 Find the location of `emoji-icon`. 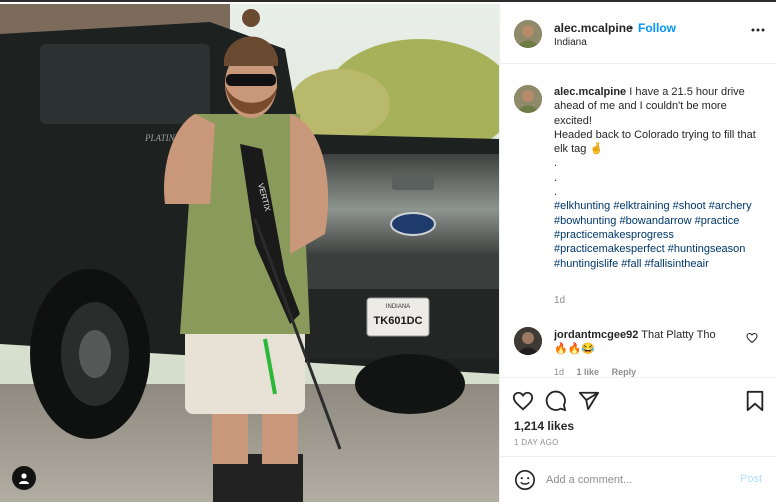

emoji-icon is located at coordinates (525, 480).